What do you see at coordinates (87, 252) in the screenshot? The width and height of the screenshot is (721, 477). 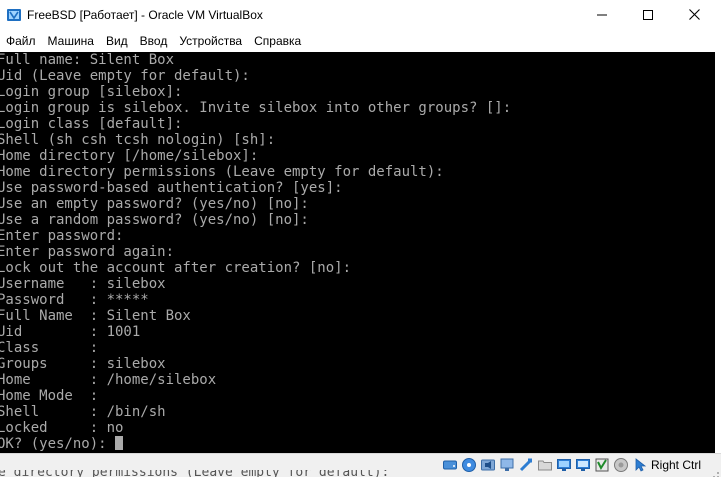 I see `console-line: Enter password again:` at bounding box center [87, 252].